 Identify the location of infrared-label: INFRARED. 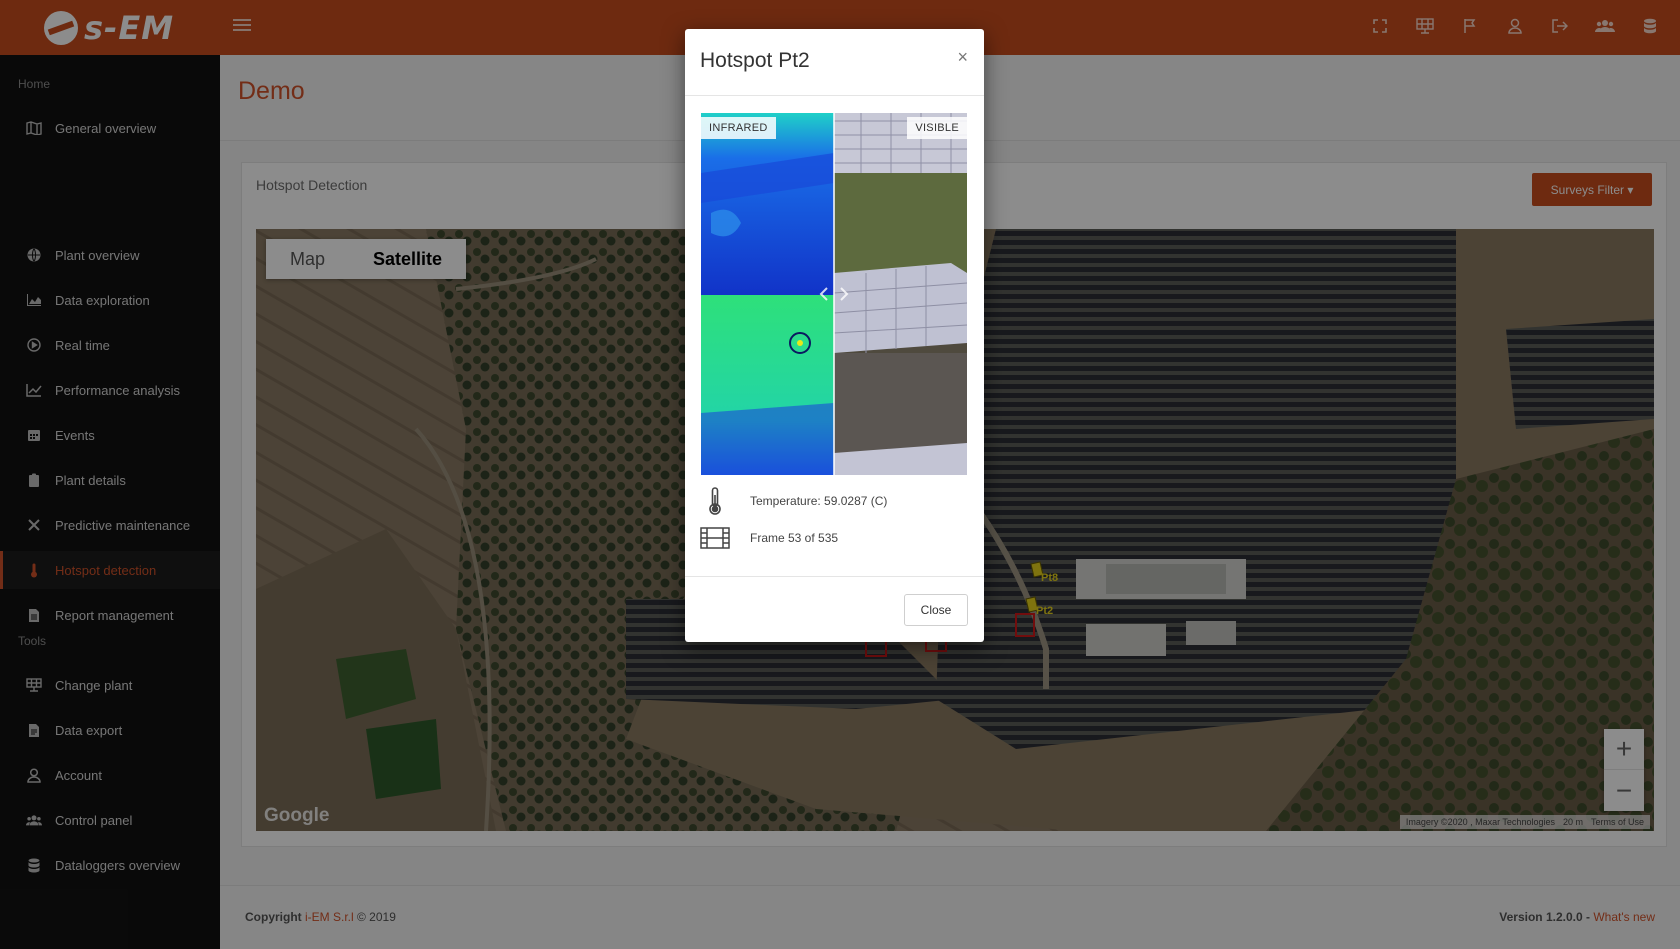
(738, 128).